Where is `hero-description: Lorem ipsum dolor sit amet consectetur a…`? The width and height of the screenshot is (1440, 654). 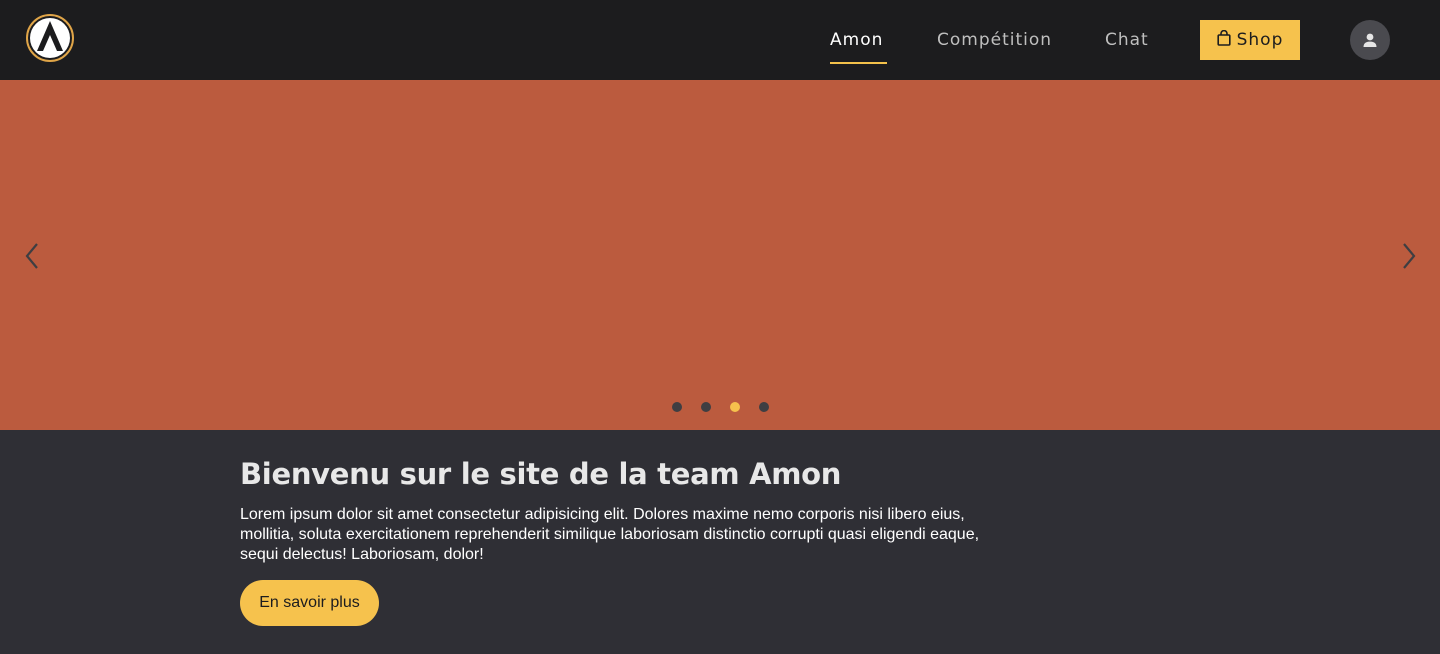 hero-description: Lorem ipsum dolor sit amet consectetur a… is located at coordinates (610, 534).